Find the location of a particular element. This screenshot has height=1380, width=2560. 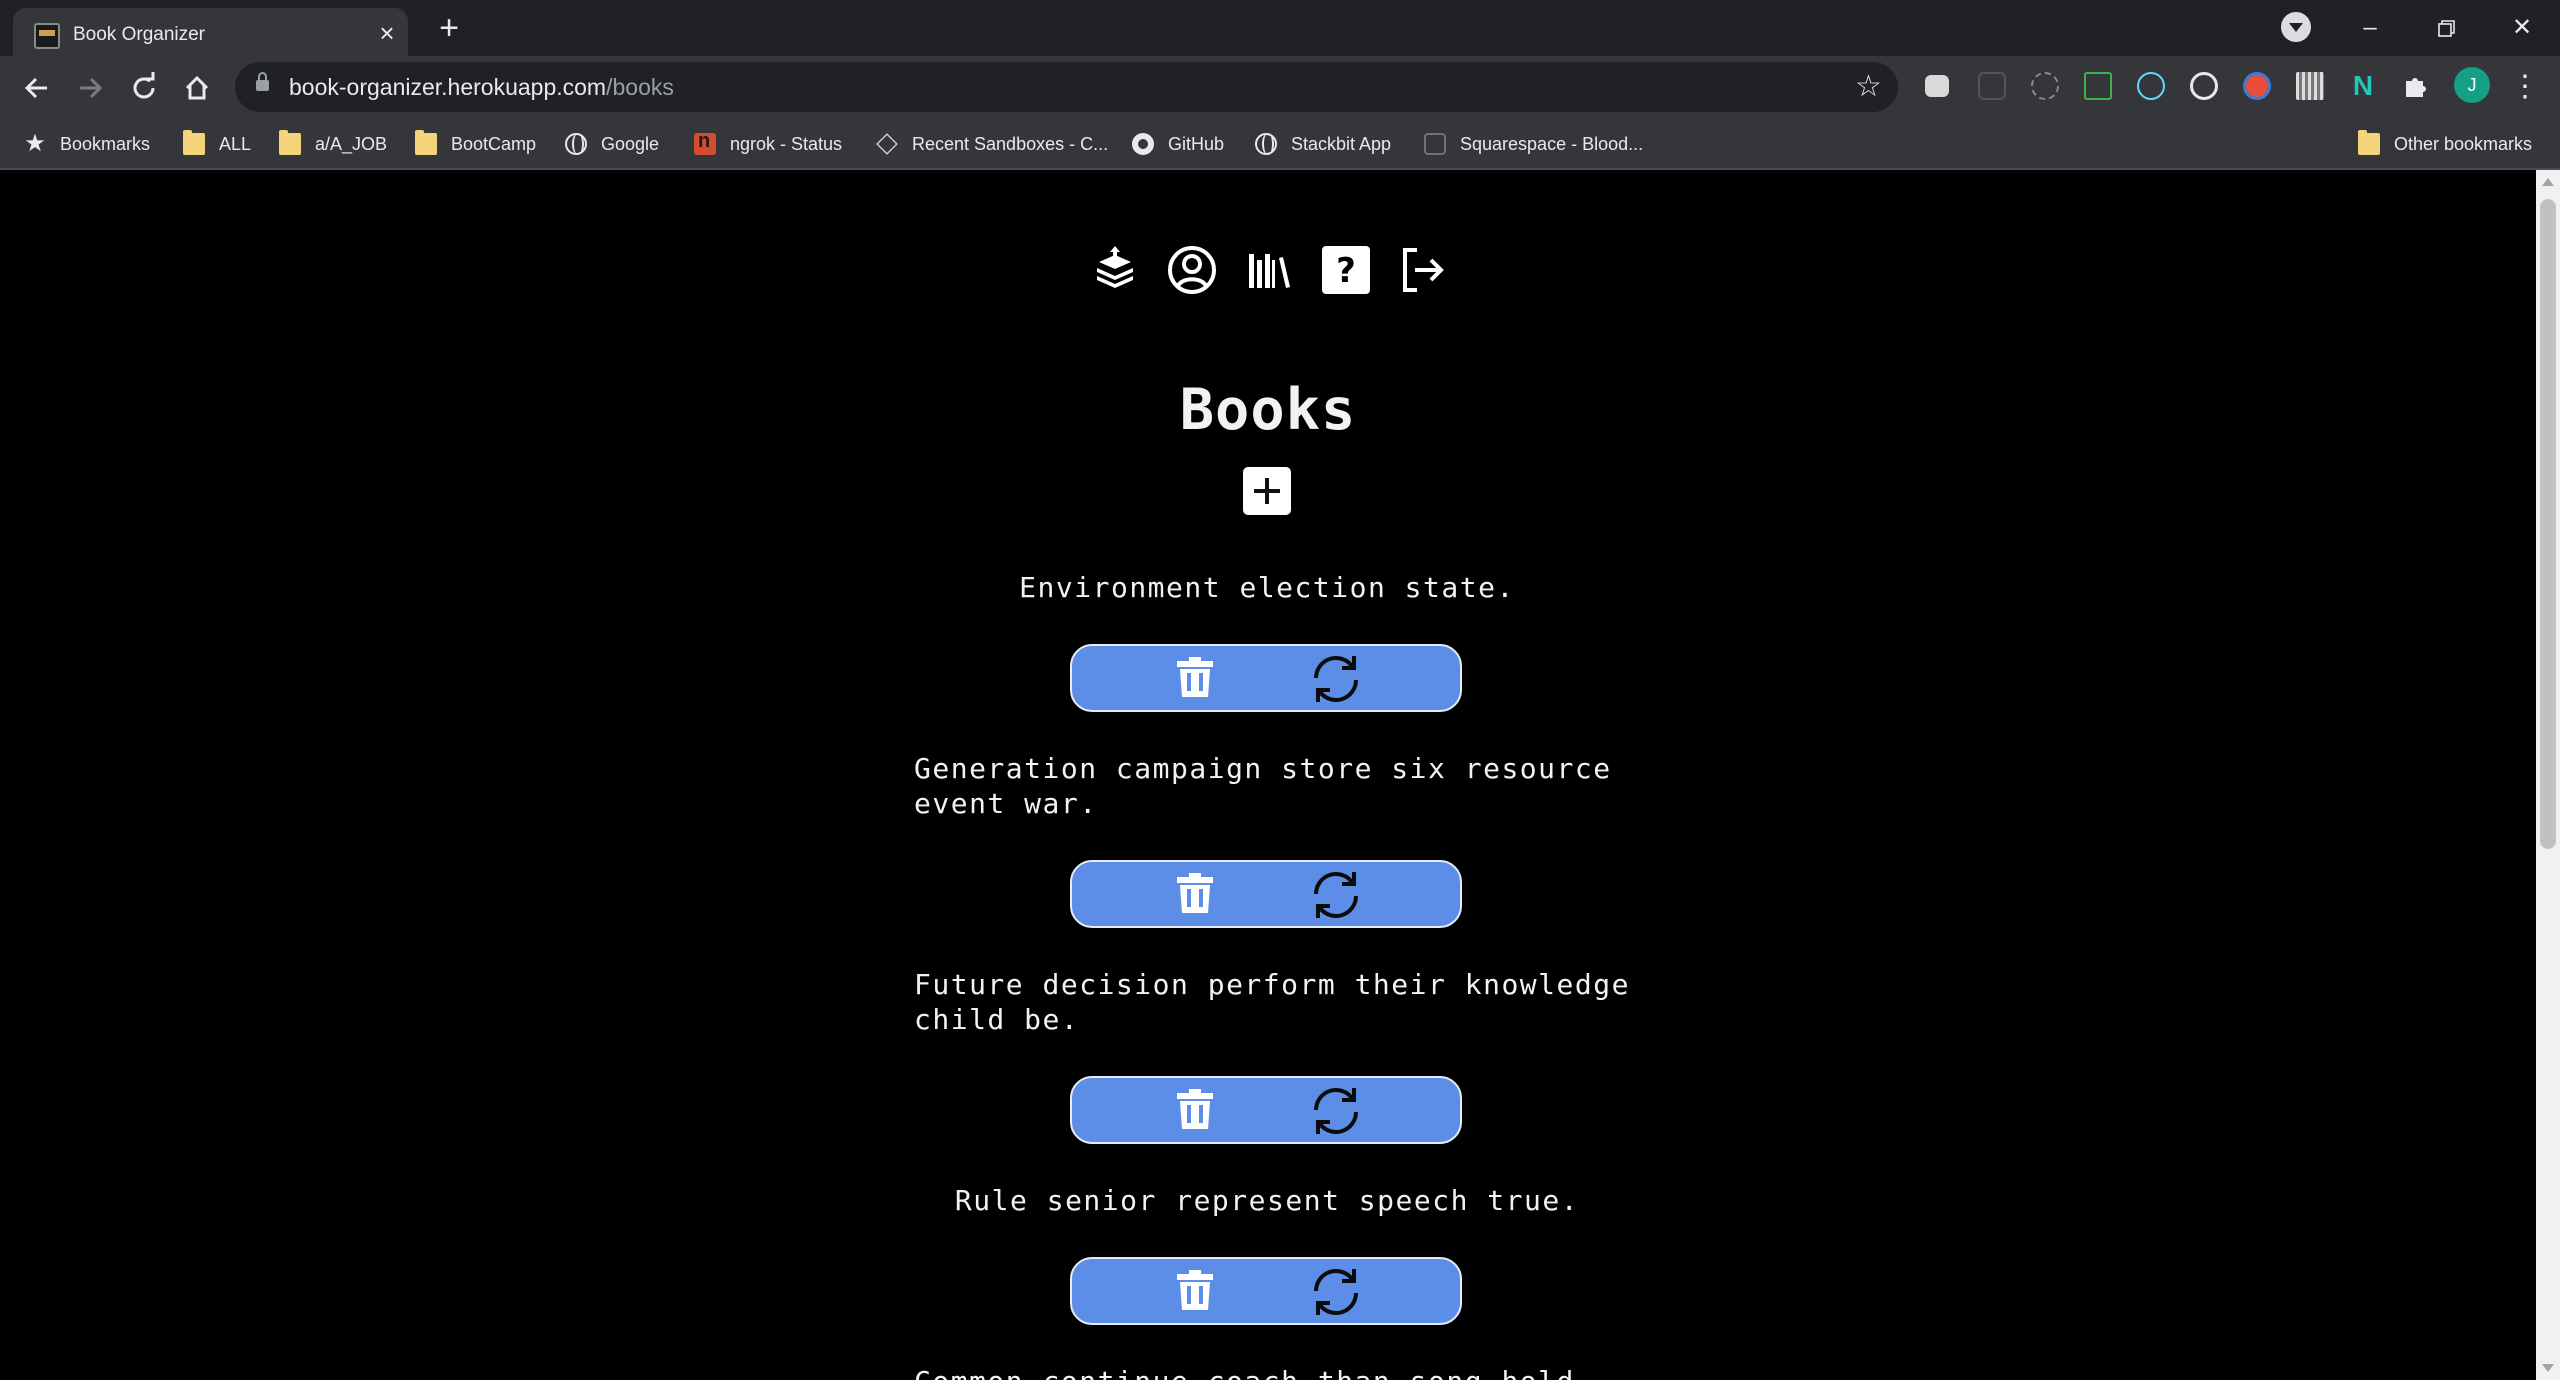

address-bar: book-organizer.herokuapp.com/books ☆ is located at coordinates (1066, 87).